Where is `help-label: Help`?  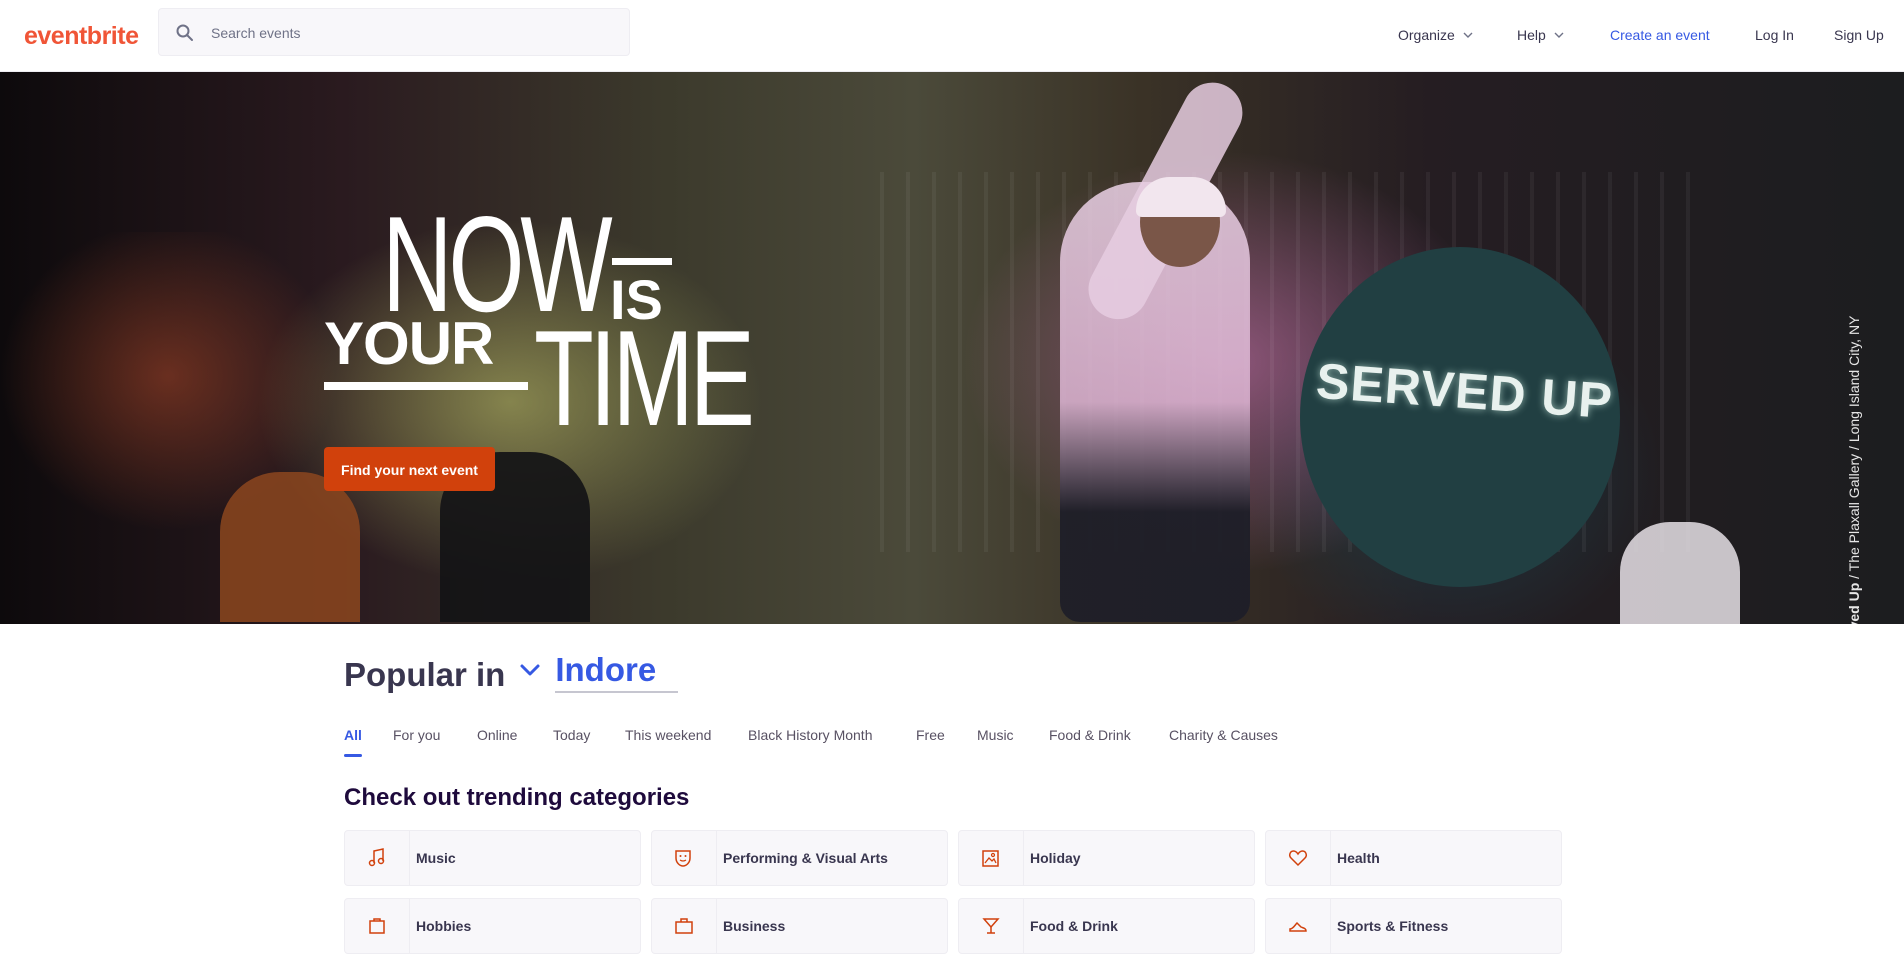 help-label: Help is located at coordinates (1531, 35).